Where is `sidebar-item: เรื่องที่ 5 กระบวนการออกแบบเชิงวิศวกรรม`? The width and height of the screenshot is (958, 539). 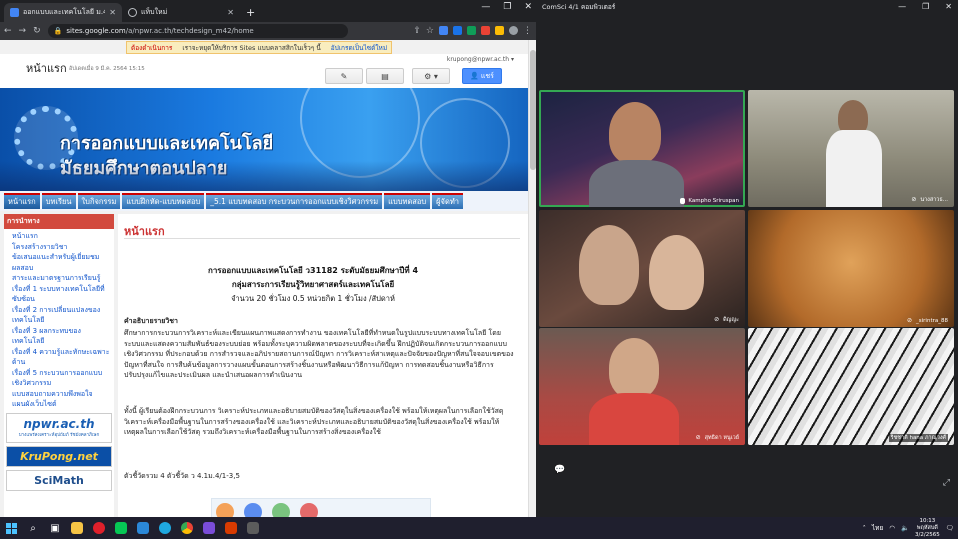
sidebar-item: เรื่องที่ 5 กระบวนการออกแบบเชิงวิศวกรรม is located at coordinates (61, 378).